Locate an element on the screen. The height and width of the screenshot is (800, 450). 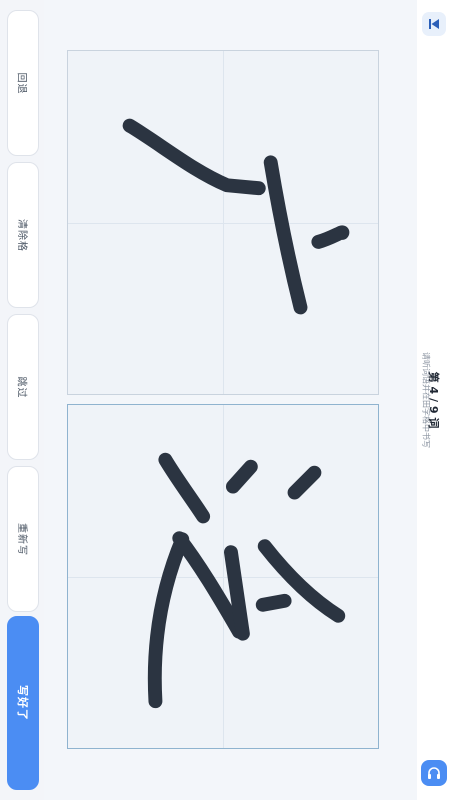
listen-button is located at coordinates (434, 773).